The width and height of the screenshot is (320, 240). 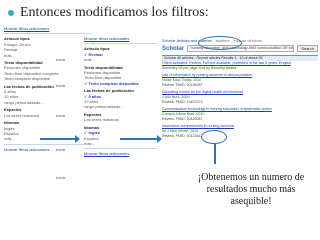 I want to click on bullet-icon, so click(x=11, y=13).